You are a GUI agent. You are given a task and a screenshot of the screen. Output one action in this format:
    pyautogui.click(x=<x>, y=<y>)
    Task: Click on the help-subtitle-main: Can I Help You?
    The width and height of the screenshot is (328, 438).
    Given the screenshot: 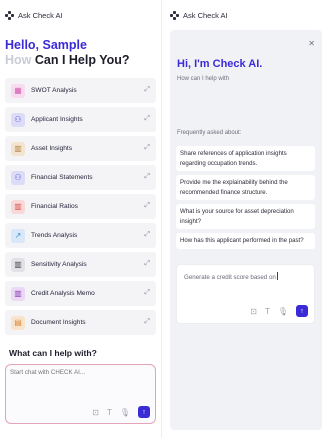 What is the action you would take?
    pyautogui.click(x=82, y=60)
    